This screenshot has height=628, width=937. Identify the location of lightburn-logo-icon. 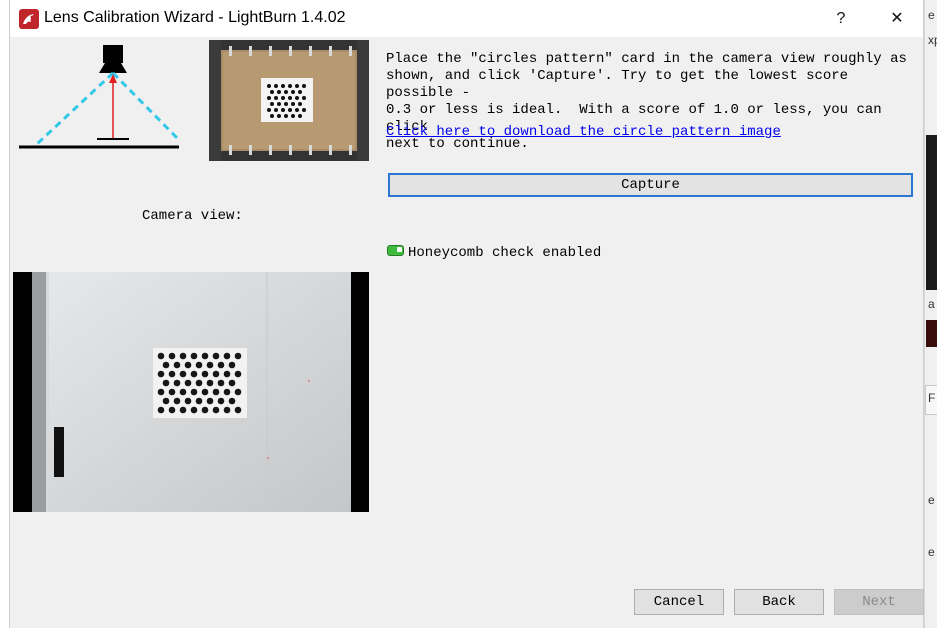
(29, 19).